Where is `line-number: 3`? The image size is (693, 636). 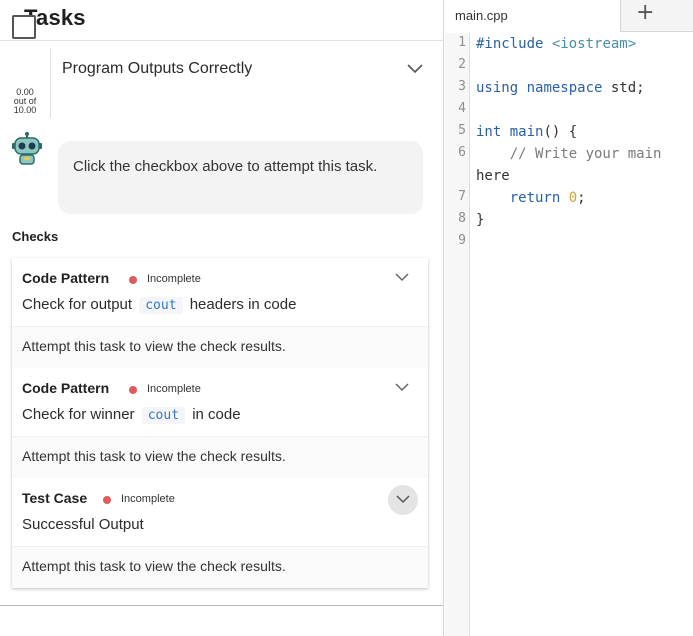
line-number: 3 is located at coordinates (462, 86).